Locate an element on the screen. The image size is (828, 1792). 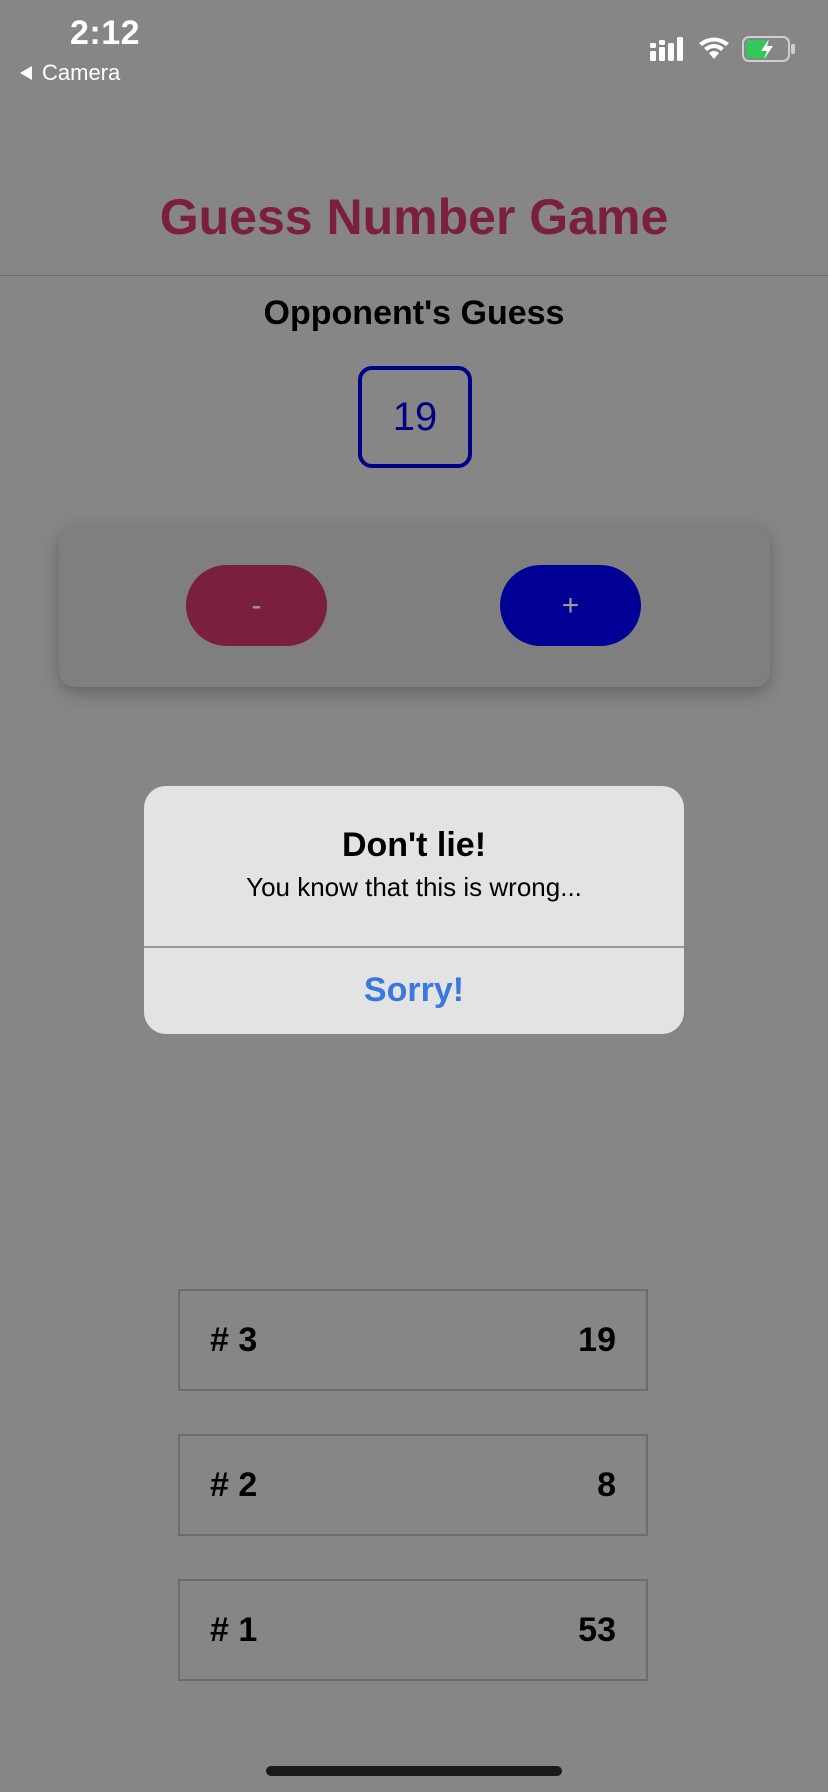
round-guess: 19 is located at coordinates (597, 1340).